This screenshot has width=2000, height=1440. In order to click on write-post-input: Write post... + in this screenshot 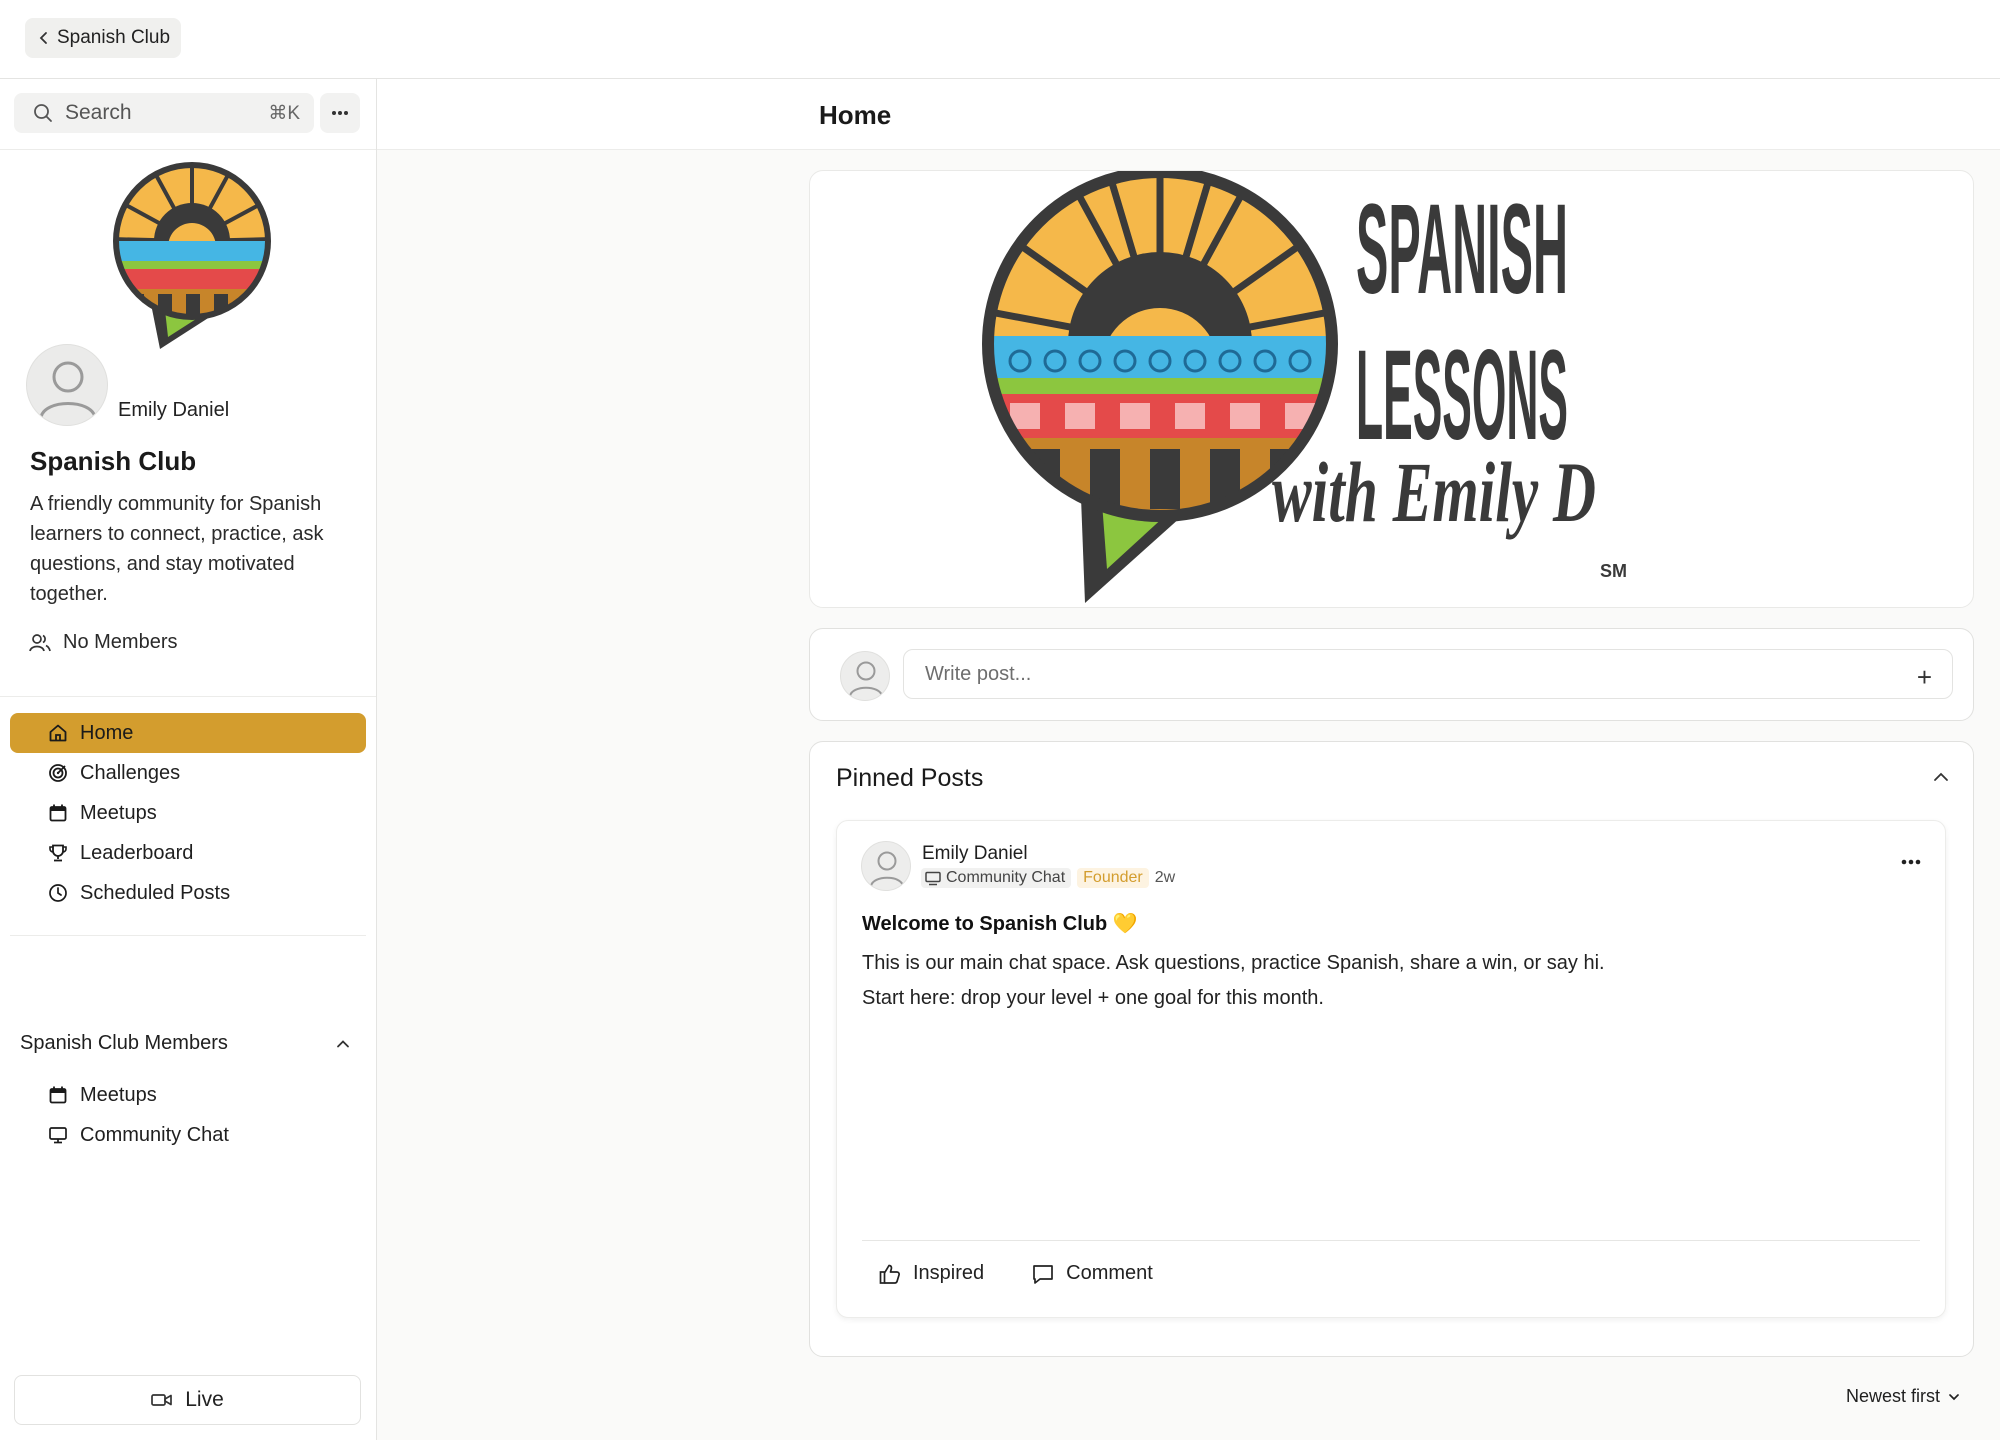, I will do `click(1428, 674)`.